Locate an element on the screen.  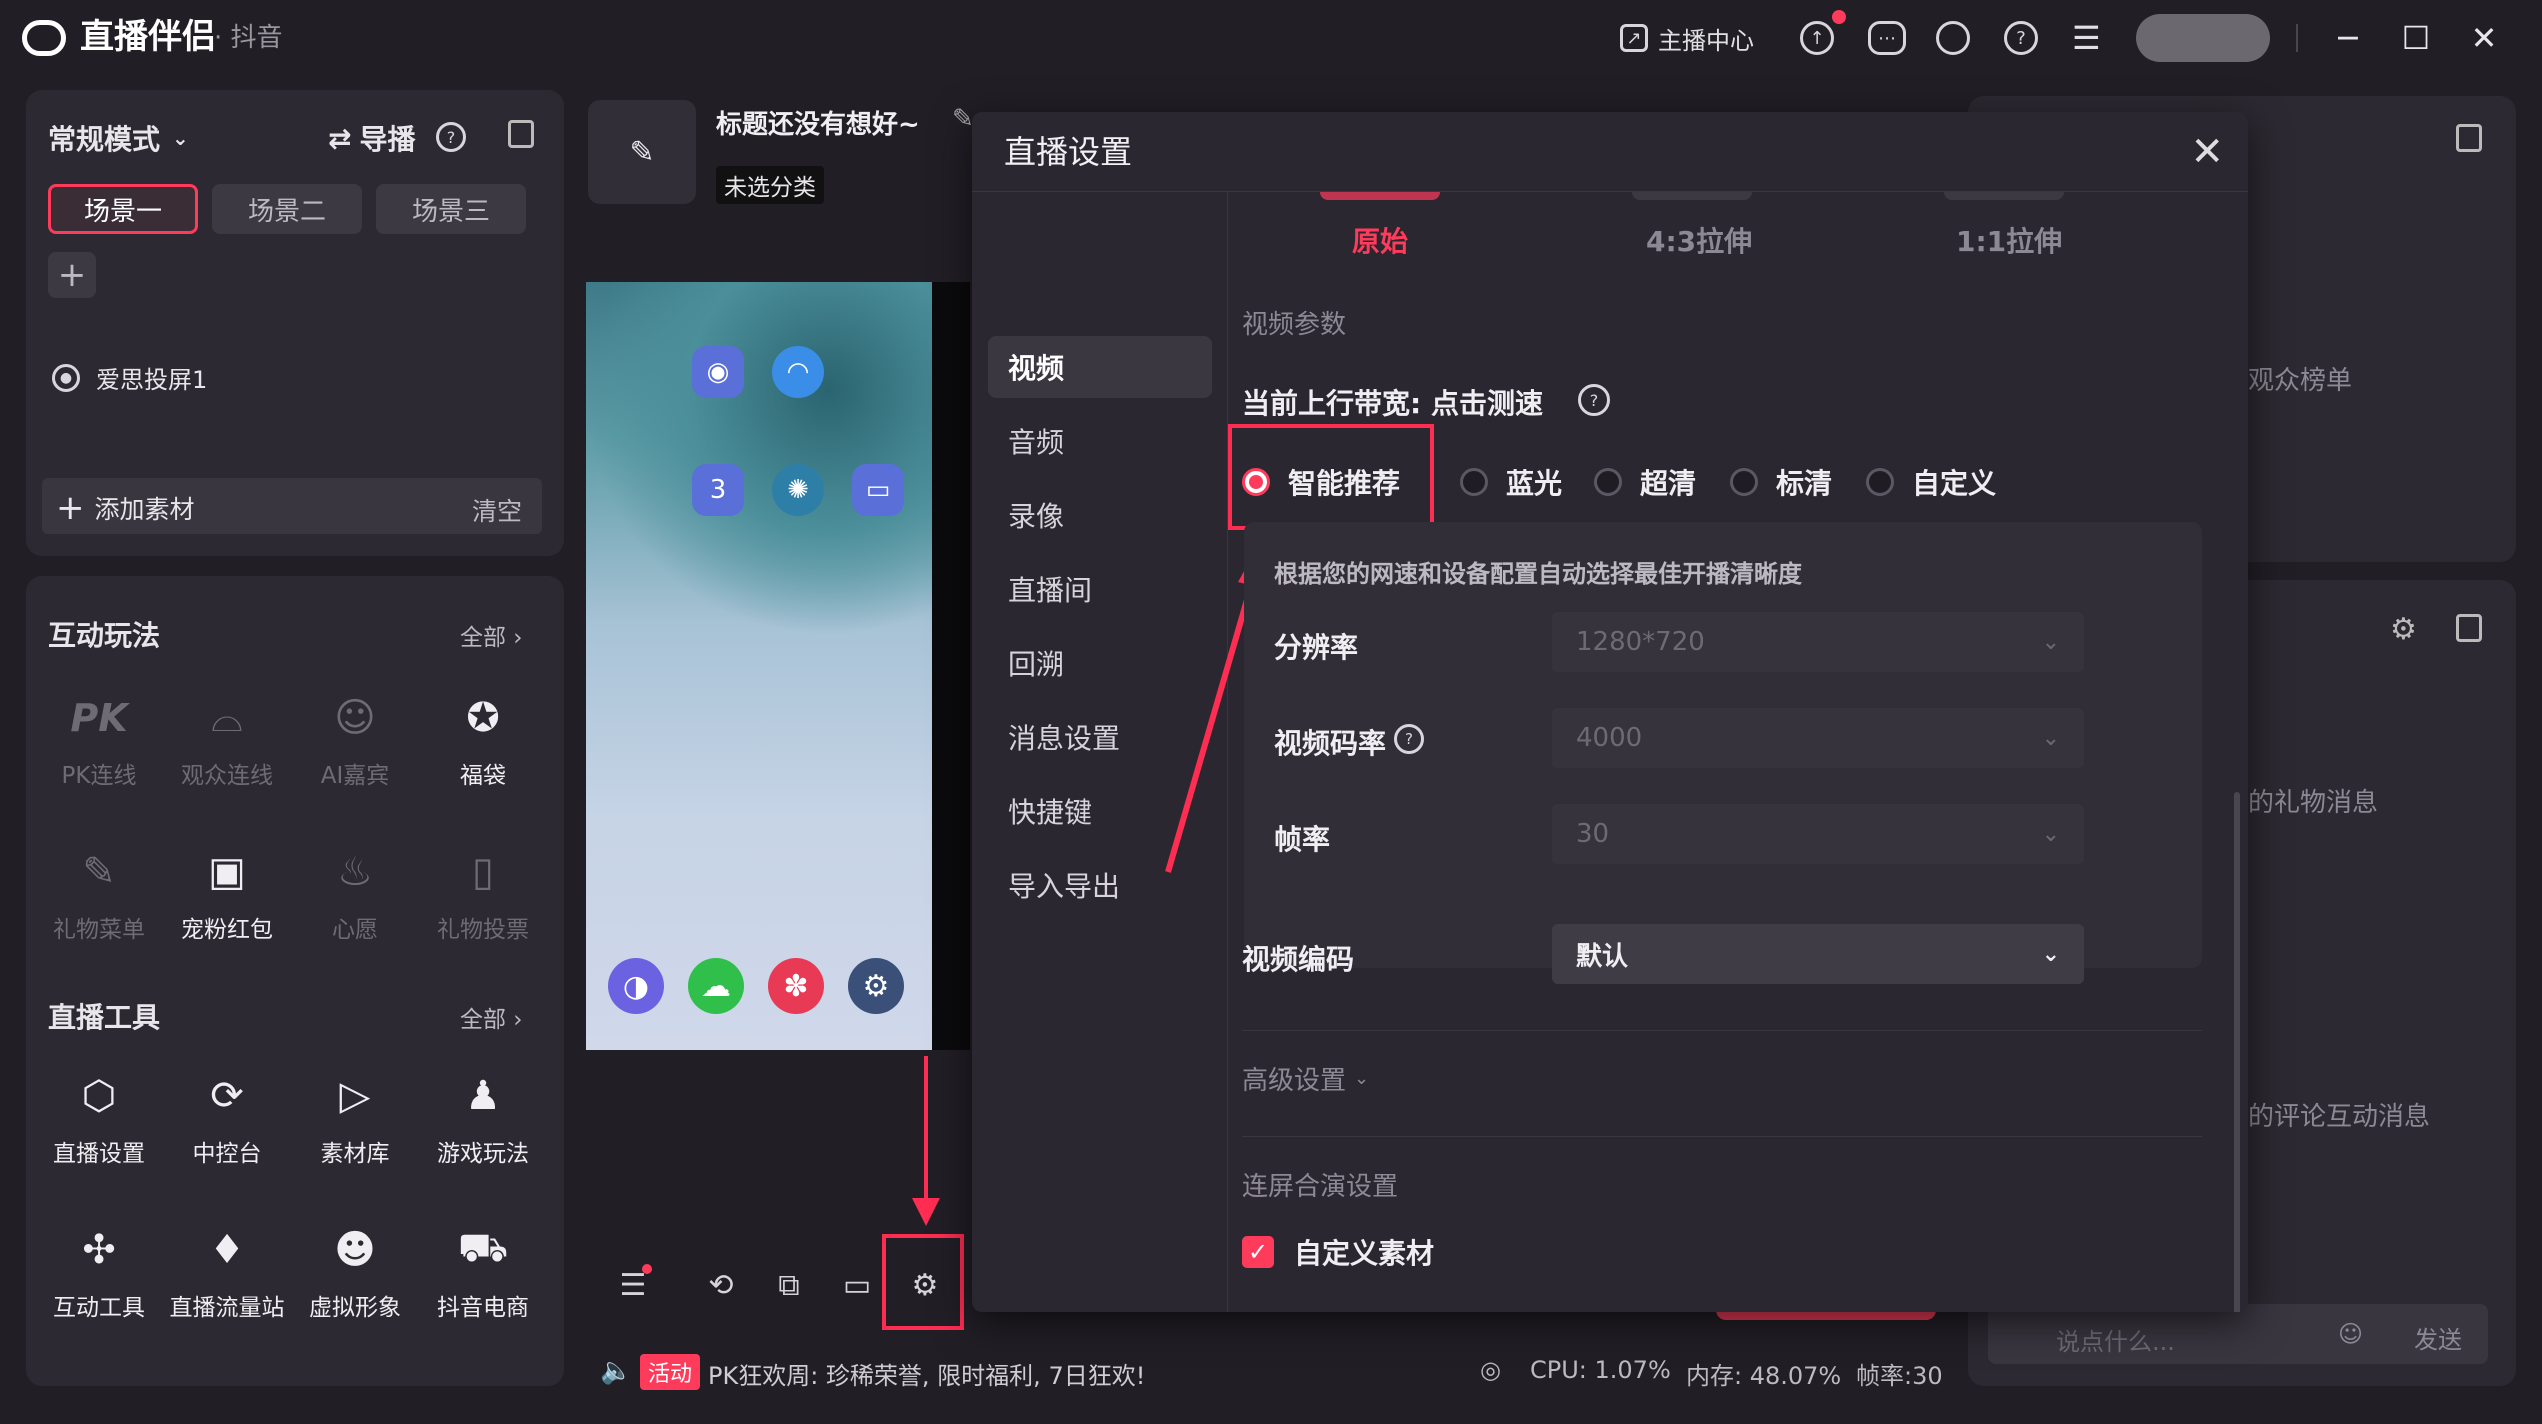
radio-standard: 标清 is located at coordinates (1781, 482).